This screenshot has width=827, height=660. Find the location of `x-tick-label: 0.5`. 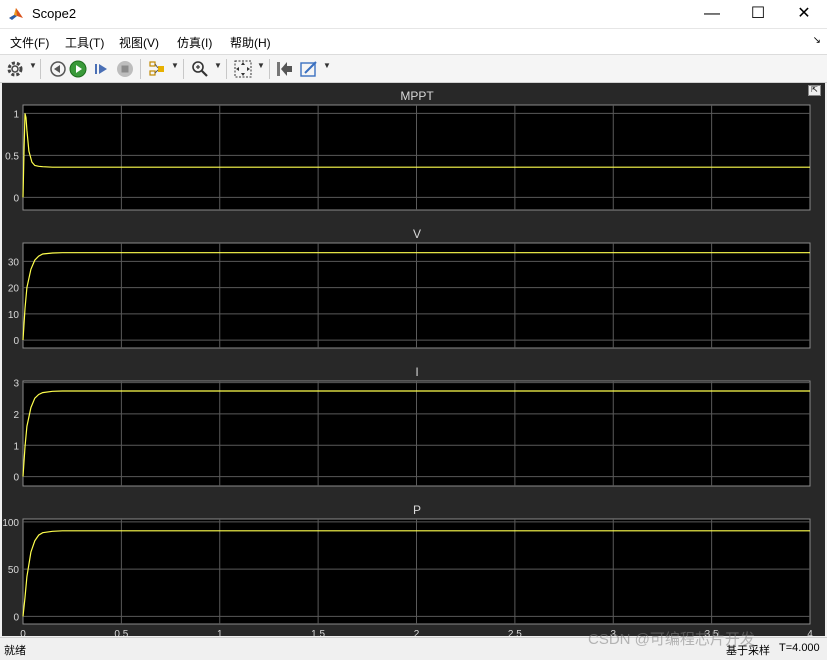

x-tick-label: 0.5 is located at coordinates (121, 632).